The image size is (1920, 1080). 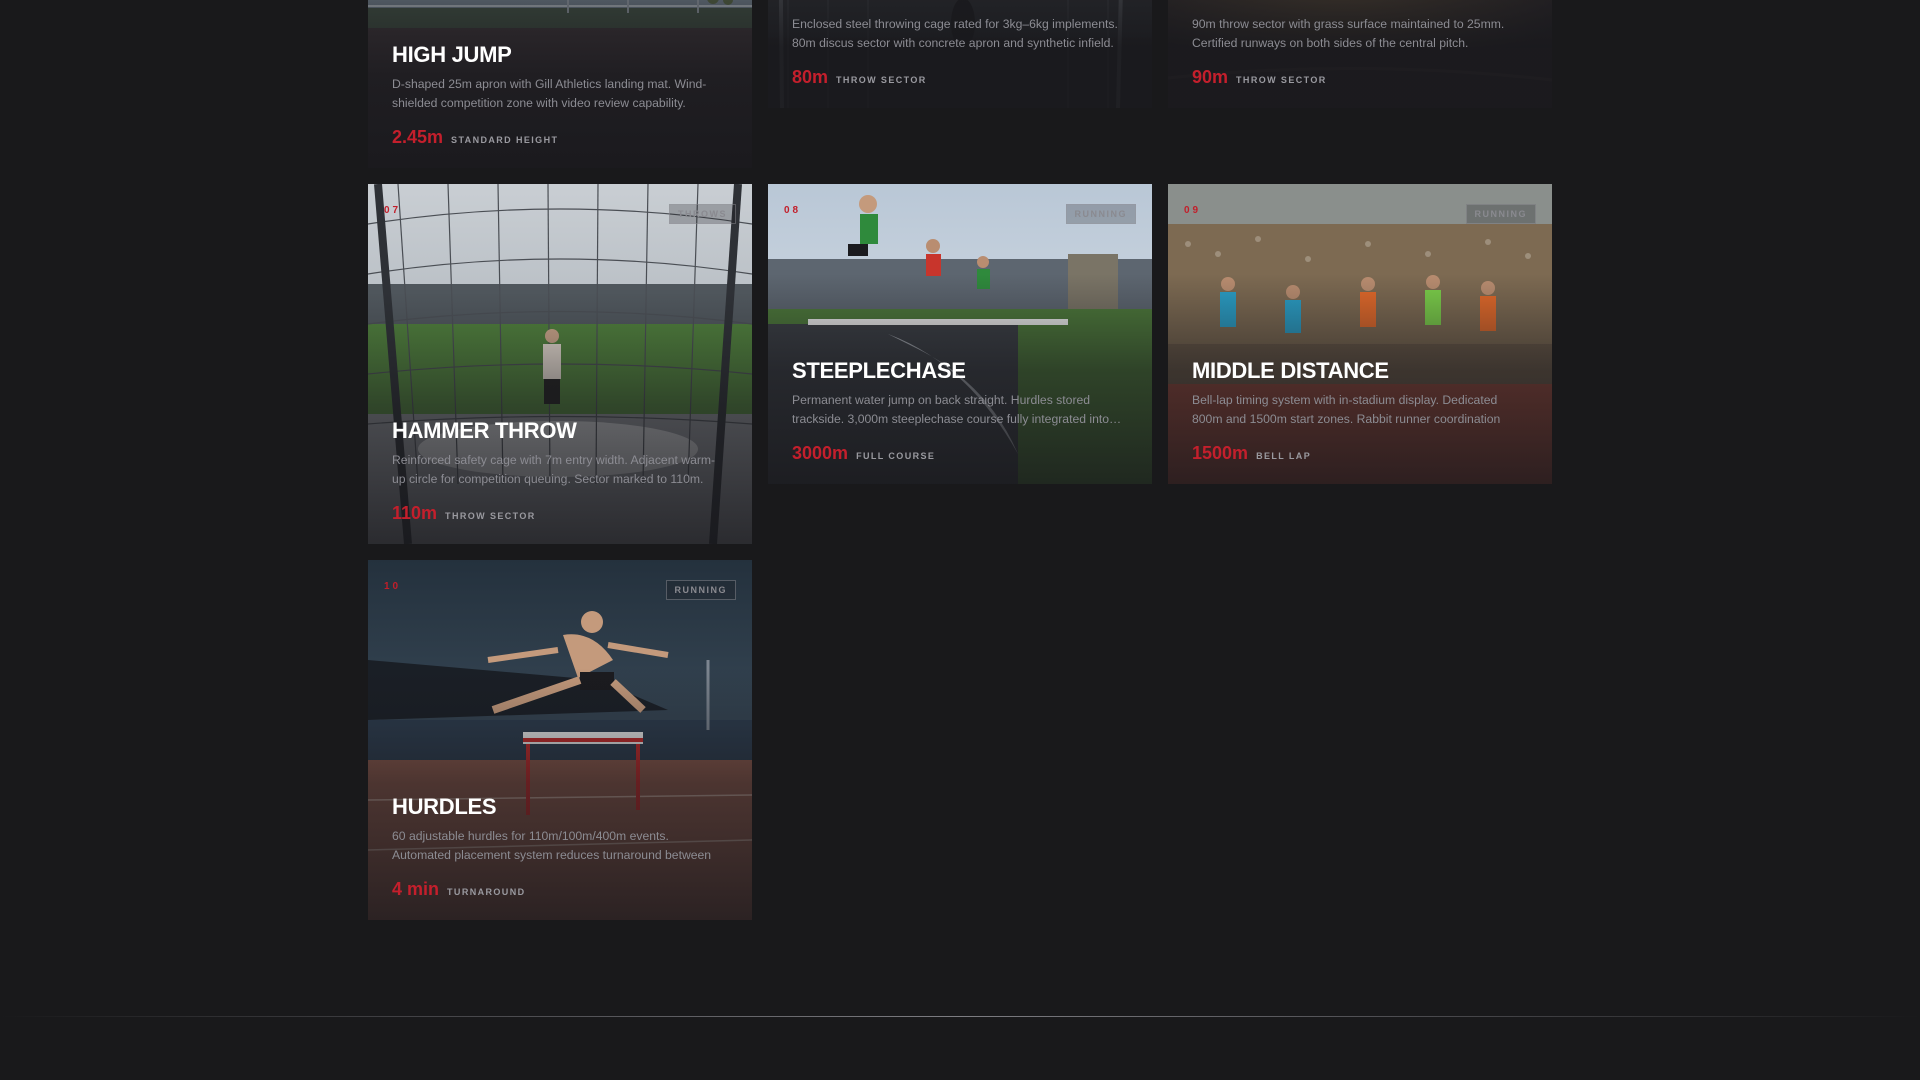 I want to click on stat-label: BELL LAP, so click(x=1284, y=456).